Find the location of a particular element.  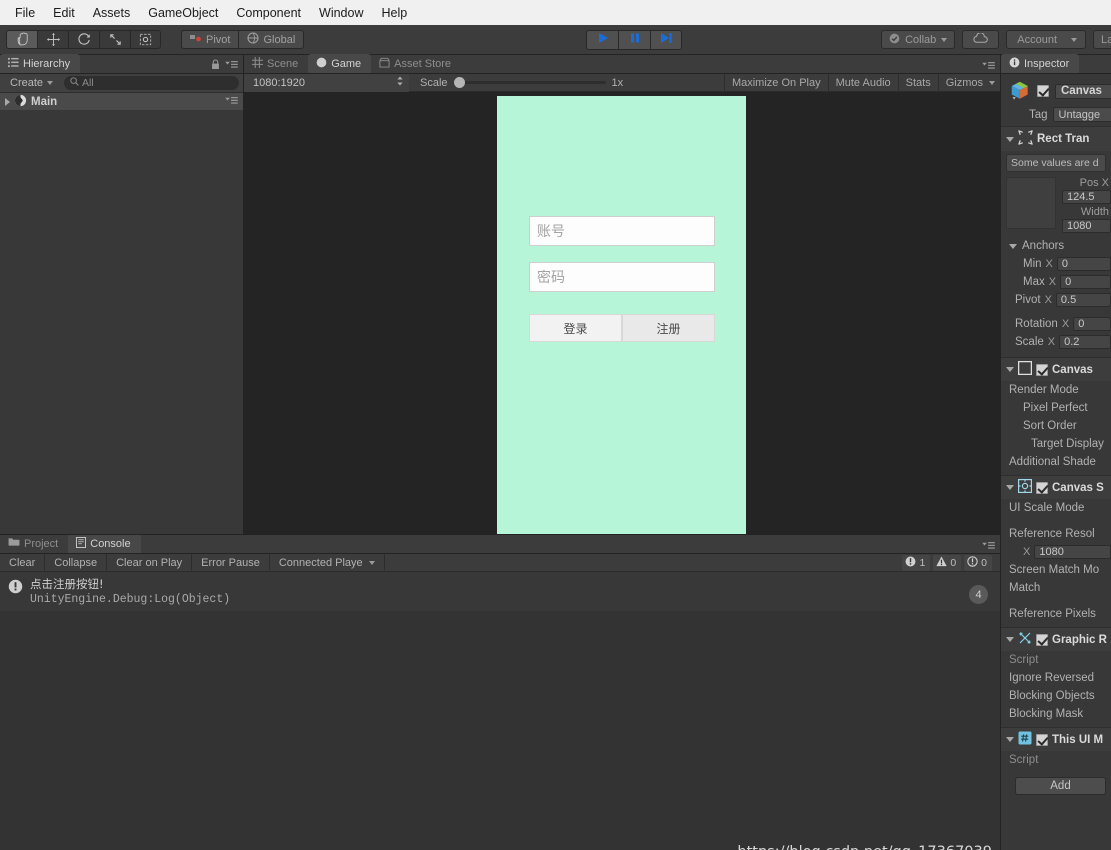

blocking-objects-row: Blocking Objects is located at coordinates (1056, 696).